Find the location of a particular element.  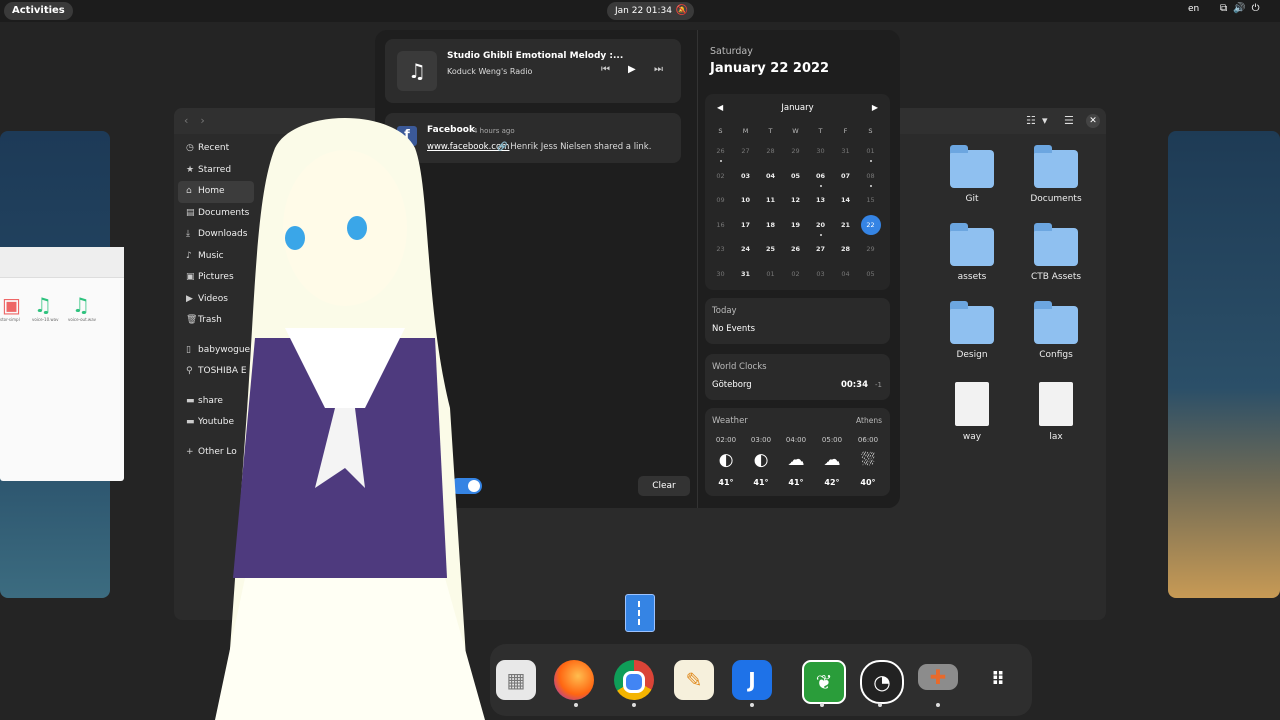

calendar-day: 12 is located at coordinates (795, 200).